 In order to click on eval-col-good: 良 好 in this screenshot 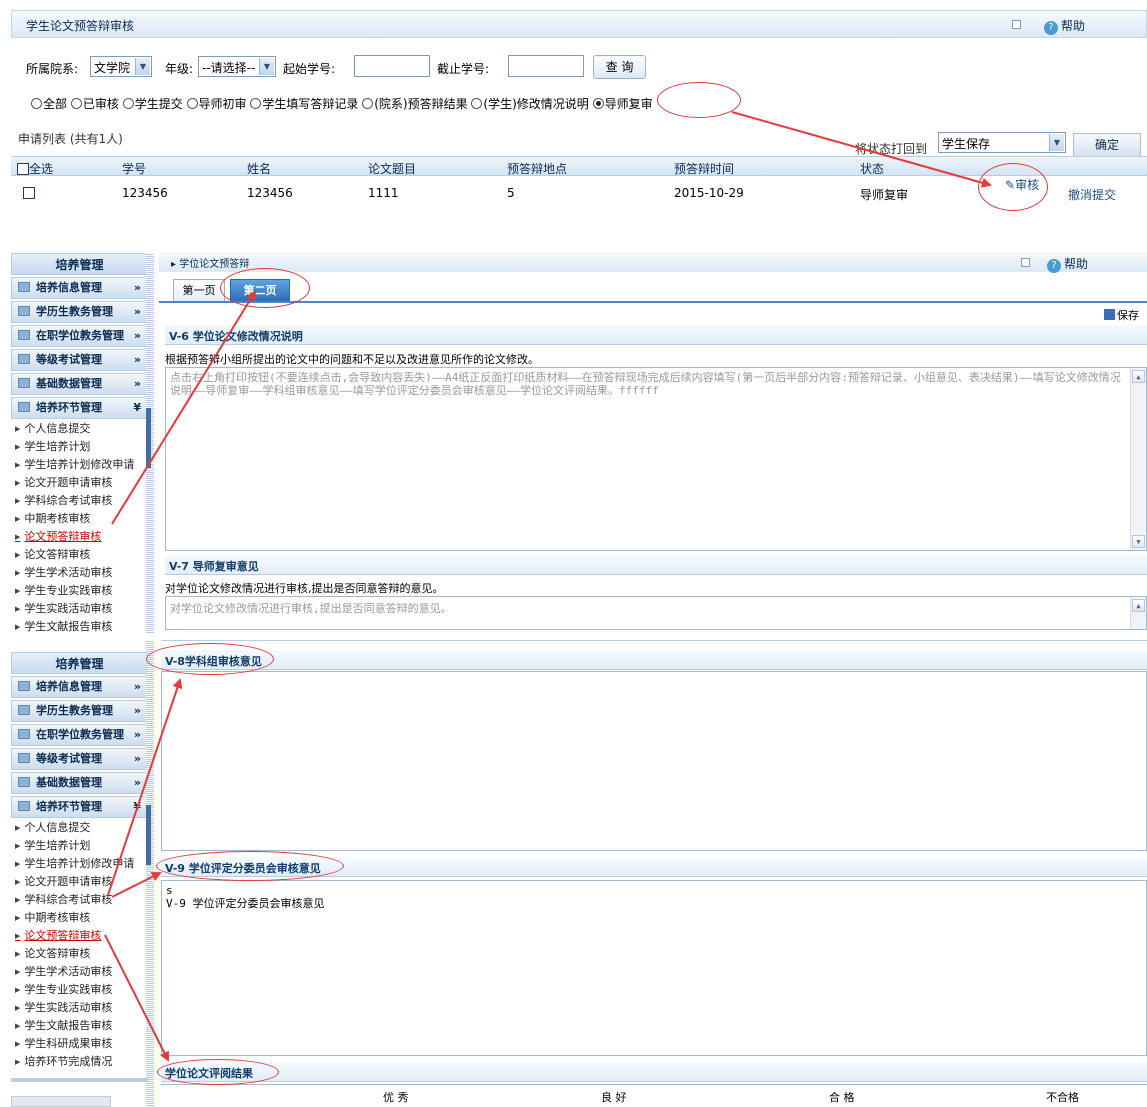, I will do `click(614, 1097)`.